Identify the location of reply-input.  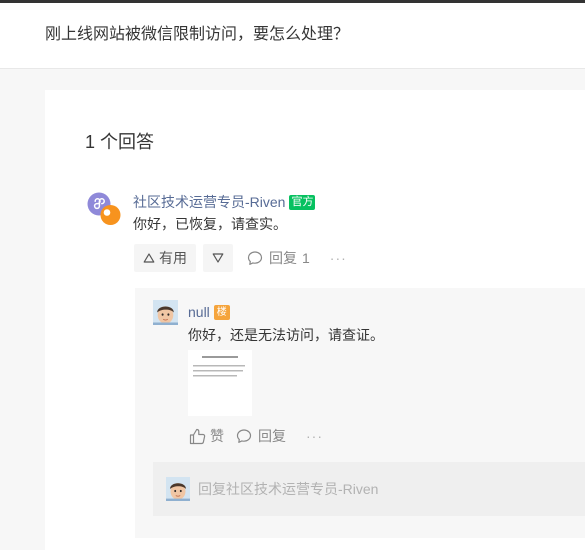
(383, 489).